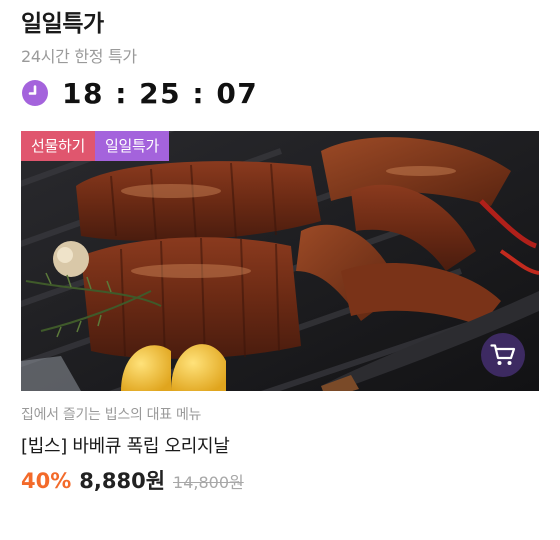 The image size is (560, 540). I want to click on product-badges: 선물하기 일일특가, so click(95, 146).